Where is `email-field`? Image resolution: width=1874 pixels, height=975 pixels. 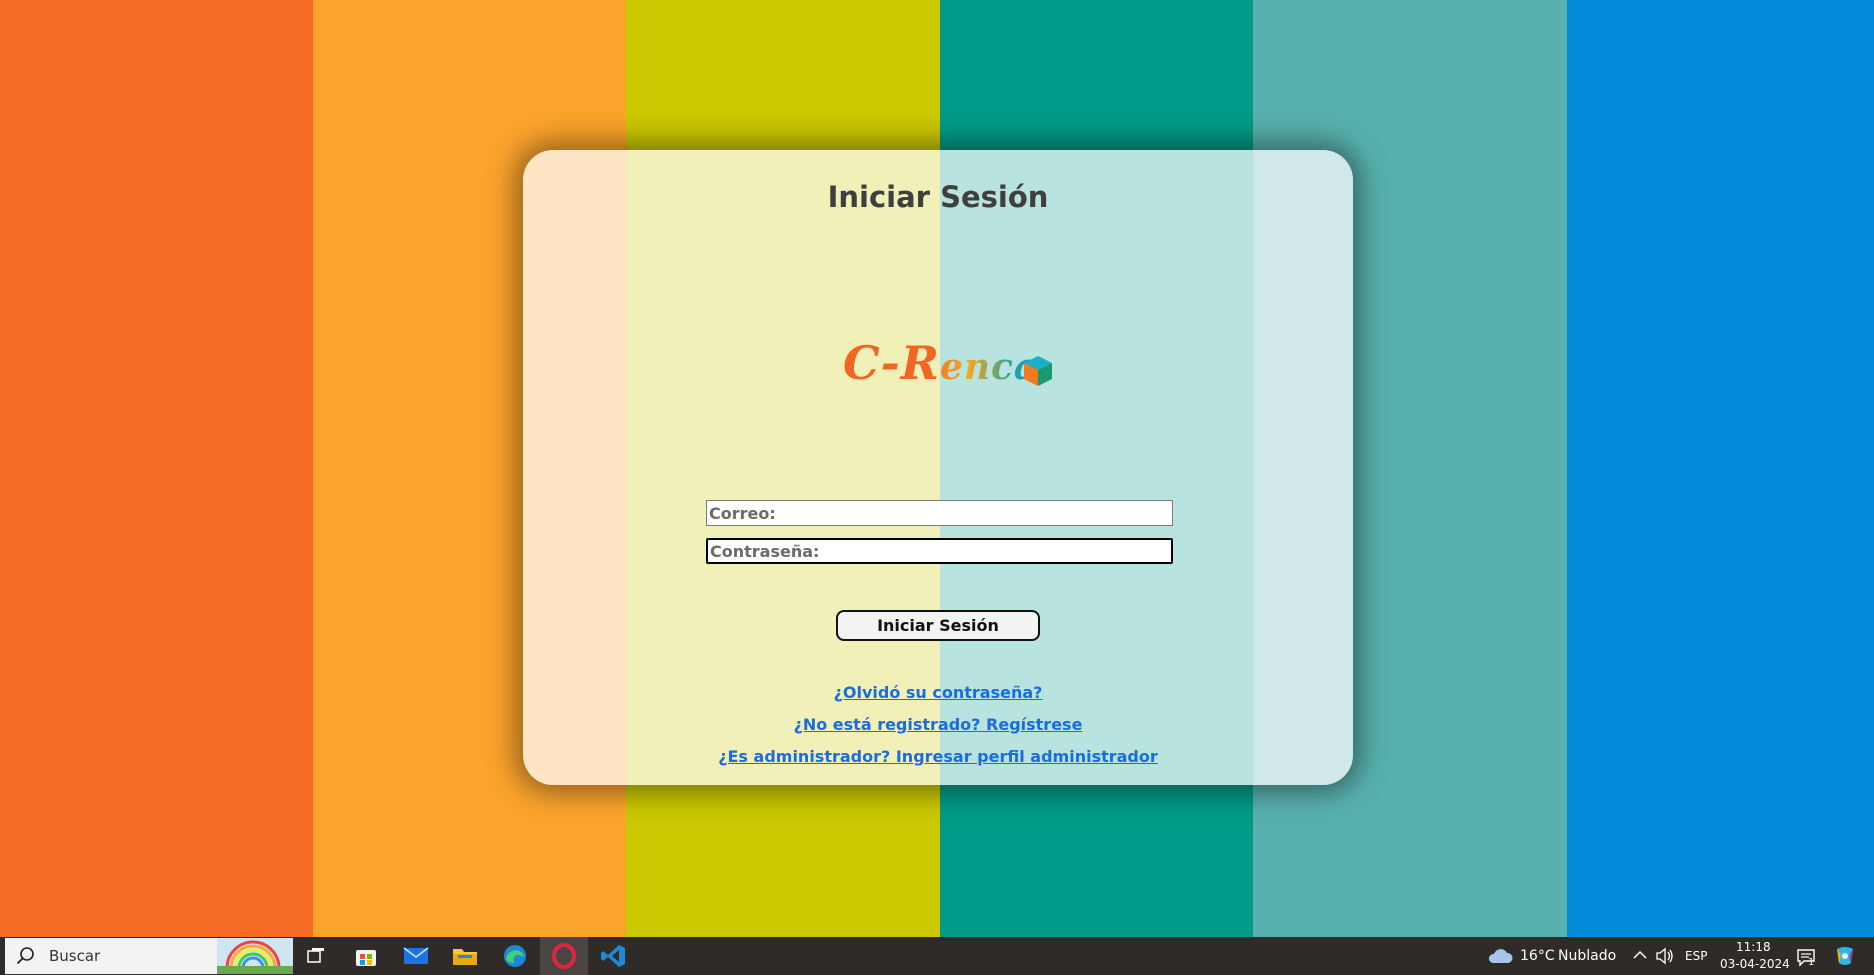
email-field is located at coordinates (939, 513).